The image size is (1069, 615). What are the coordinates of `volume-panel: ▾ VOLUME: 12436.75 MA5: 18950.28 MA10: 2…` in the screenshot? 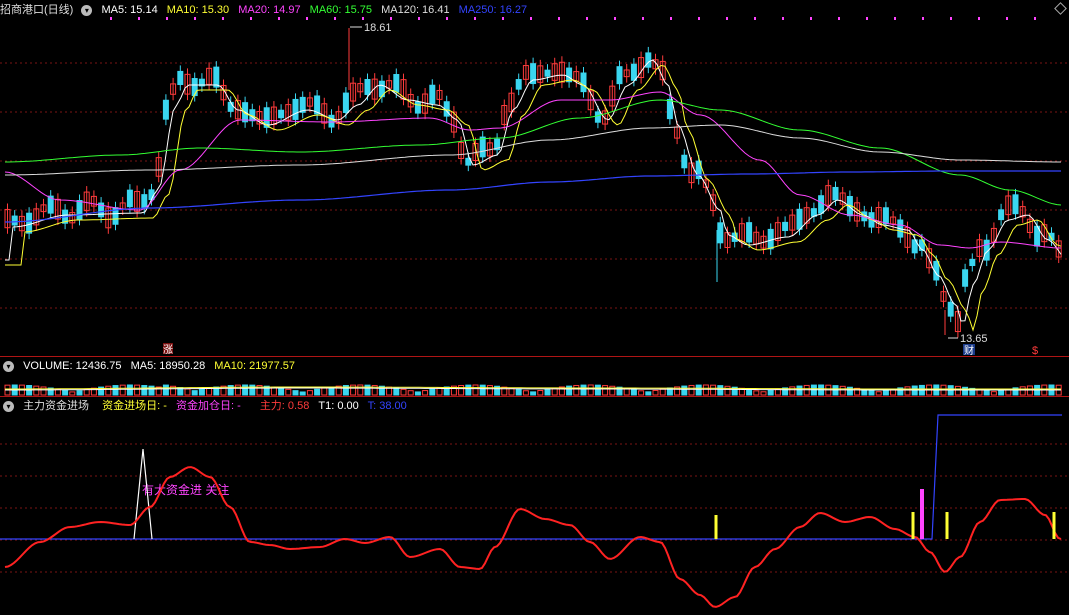 It's located at (534, 376).